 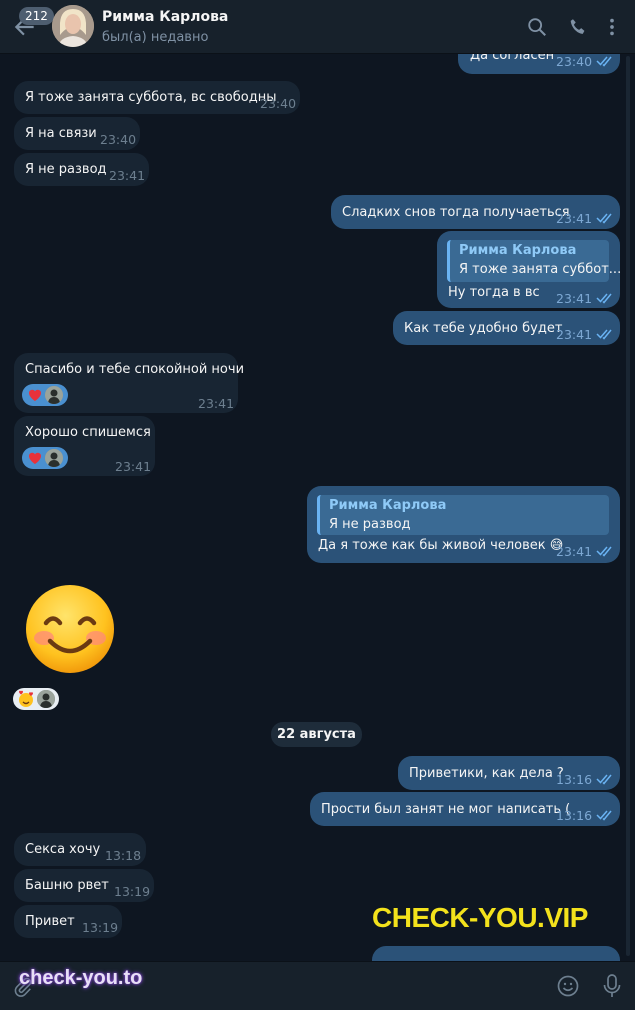 I want to click on search-button, so click(x=537, y=27).